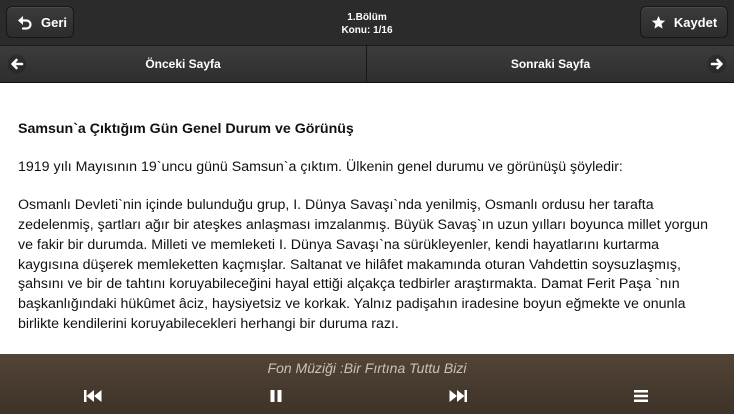 This screenshot has height=414, width=734. I want to click on top-bar: Geri 1.Bölüm Konu: 1/16 Kaydet, so click(367, 23).